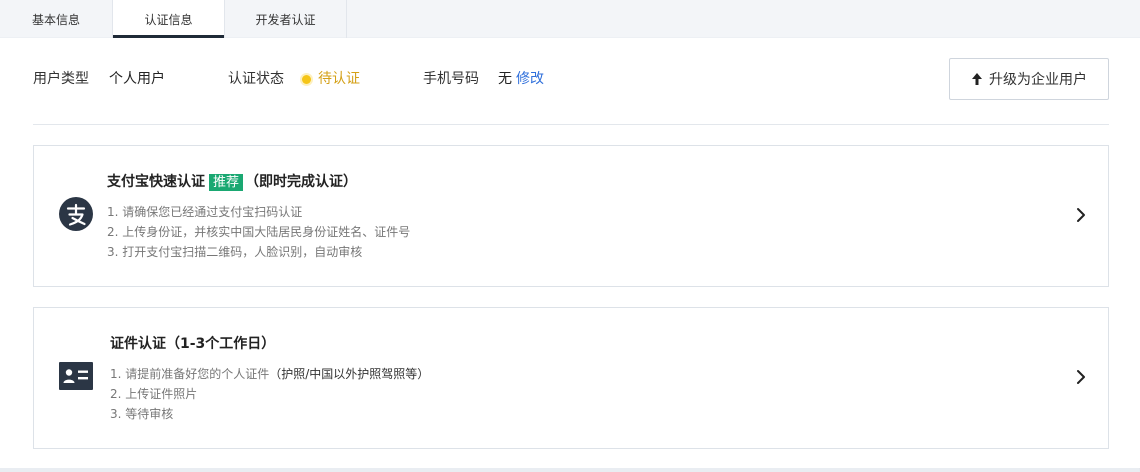 The image size is (1140, 472). I want to click on tab-label: 认证信息, so click(168, 19).